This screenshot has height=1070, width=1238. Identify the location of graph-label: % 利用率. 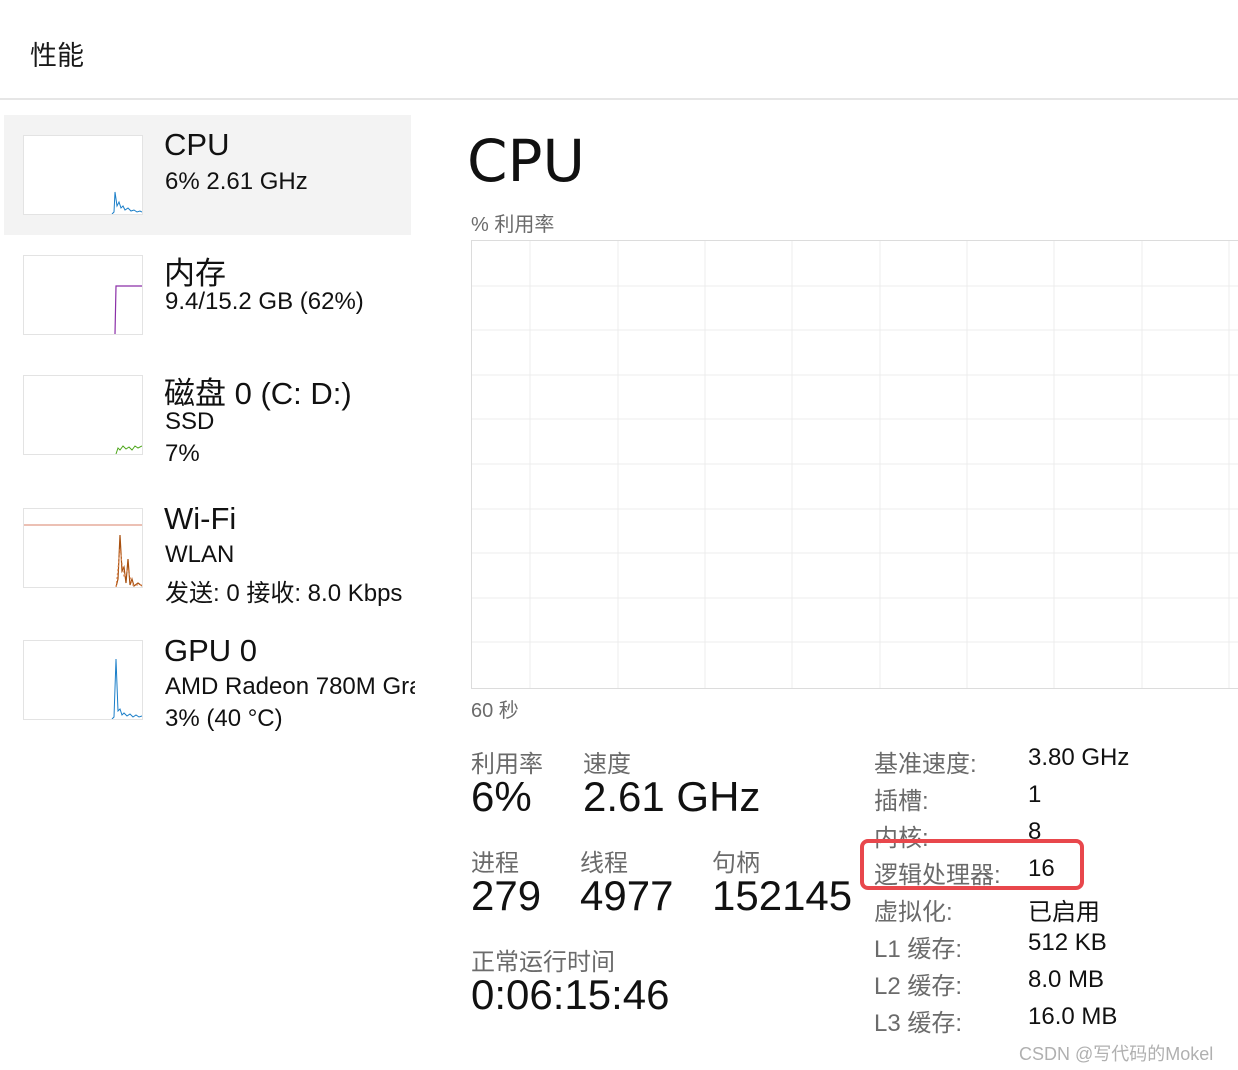
(513, 225).